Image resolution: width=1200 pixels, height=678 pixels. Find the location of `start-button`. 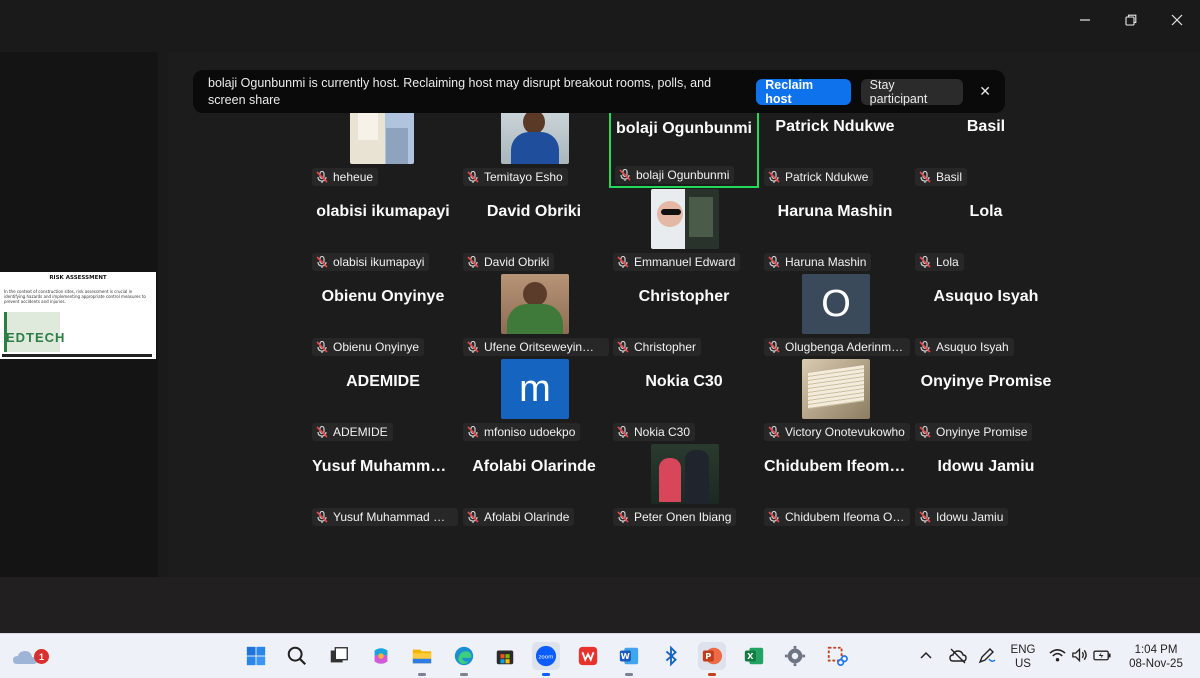

start-button is located at coordinates (256, 656).